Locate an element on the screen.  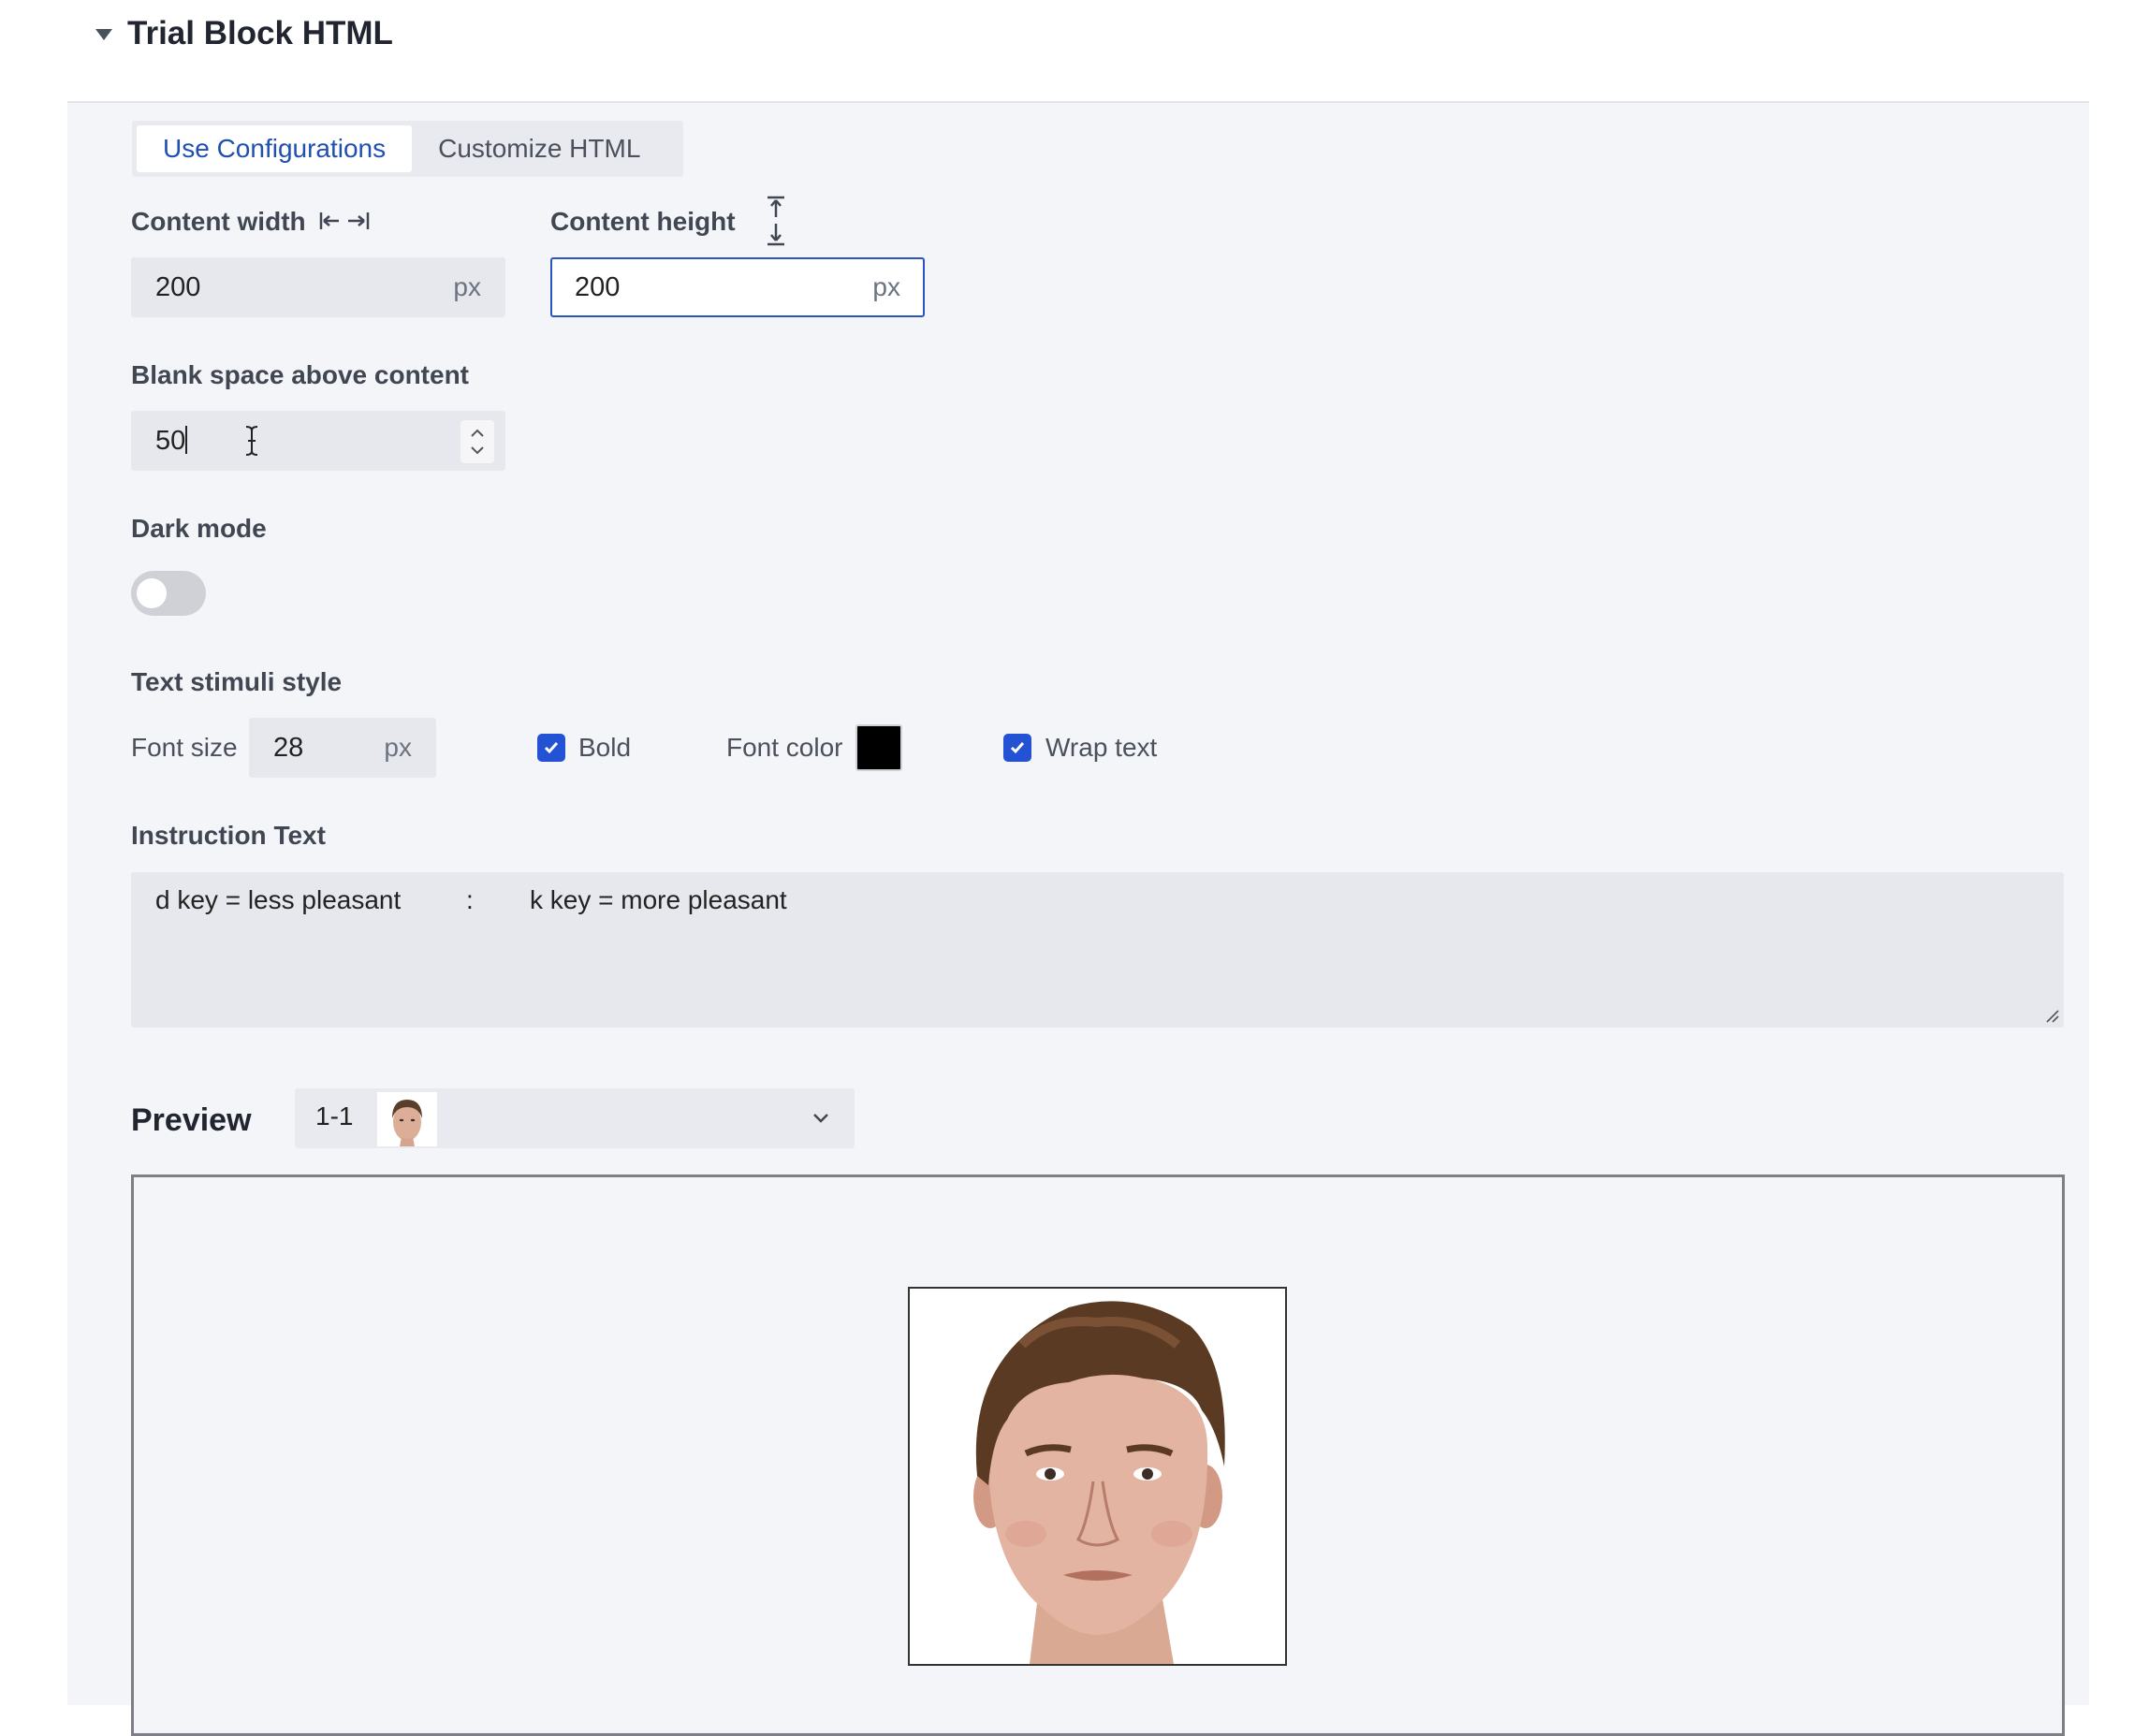
dark-mode-toggle is located at coordinates (169, 593).